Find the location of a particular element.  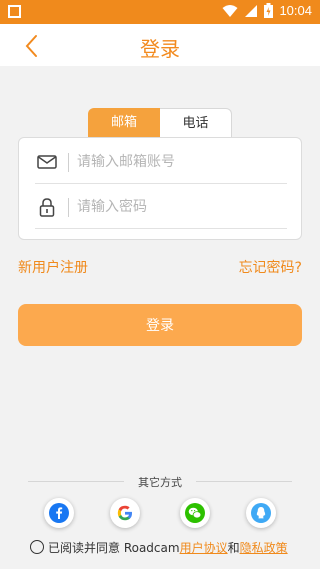

wifi-icon is located at coordinates (230, 10).